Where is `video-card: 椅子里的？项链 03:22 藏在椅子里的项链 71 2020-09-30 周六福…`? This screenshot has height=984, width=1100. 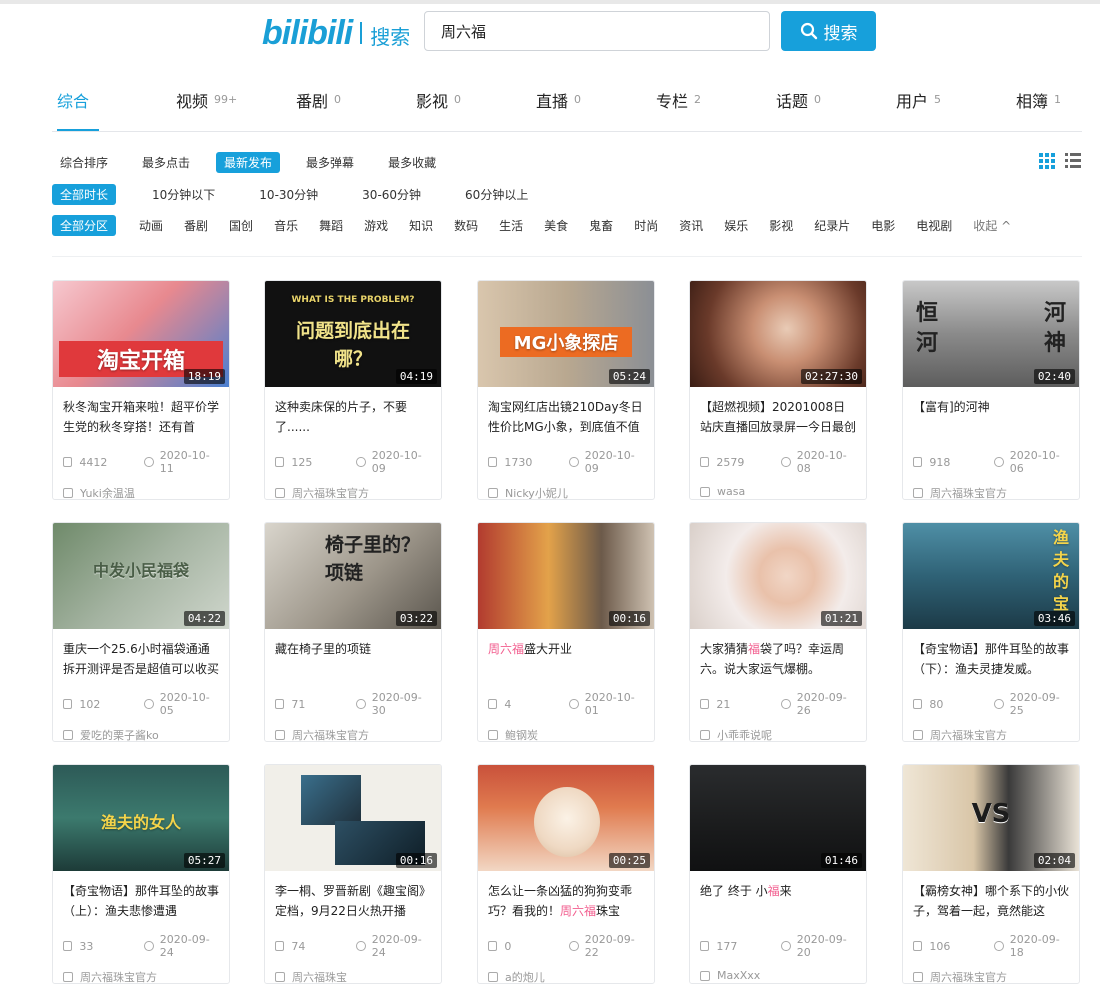 video-card: 椅子里的？项链 03:22 藏在椅子里的项链 71 2020-09-30 周六福… is located at coordinates (353, 632).